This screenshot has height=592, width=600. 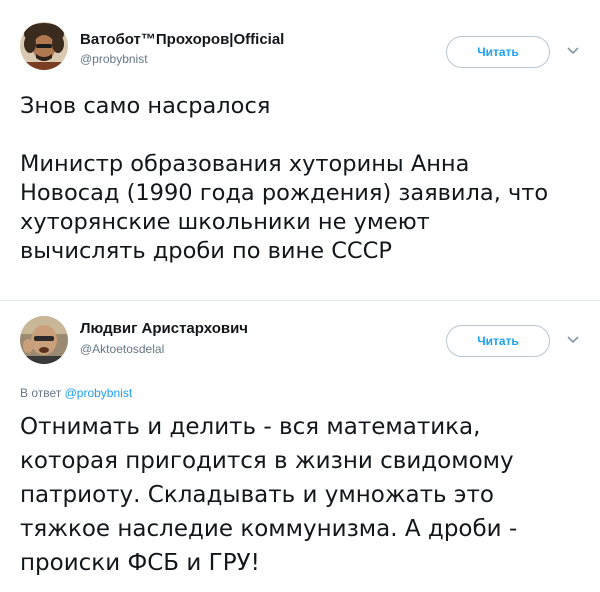 I want to click on reply-prefix: В ответ, so click(x=41, y=393).